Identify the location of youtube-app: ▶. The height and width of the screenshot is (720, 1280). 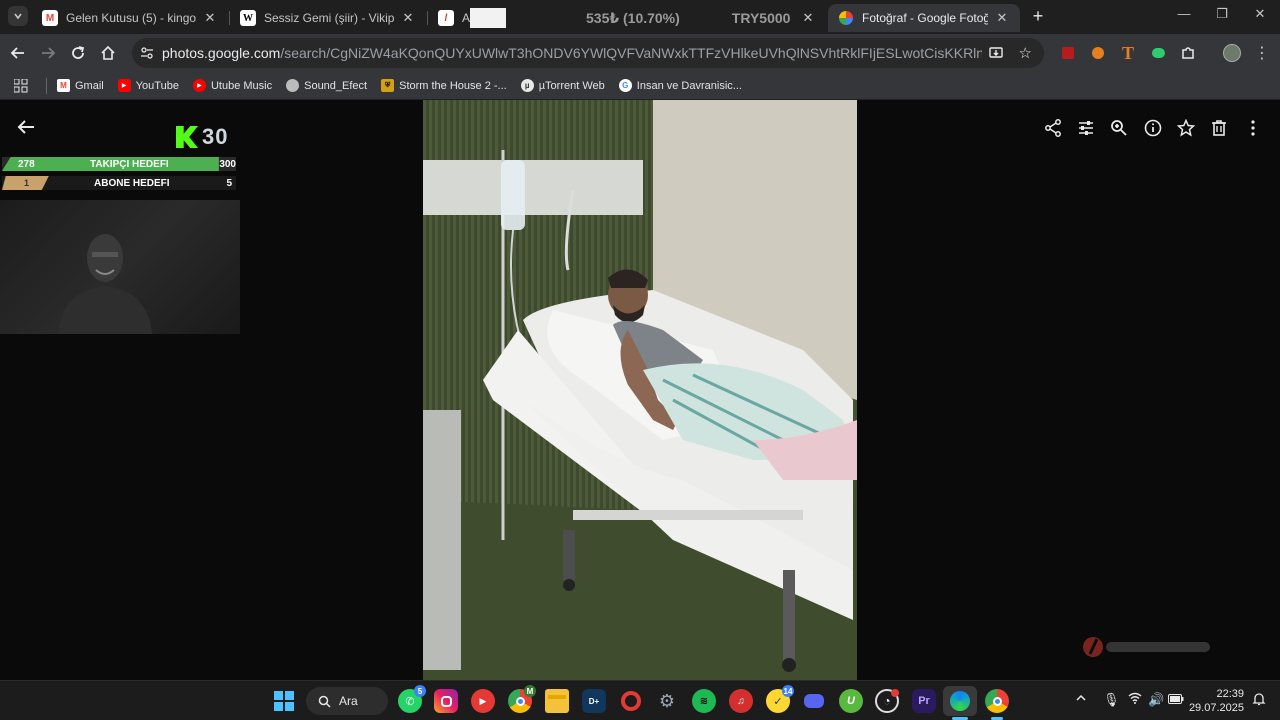
(483, 701).